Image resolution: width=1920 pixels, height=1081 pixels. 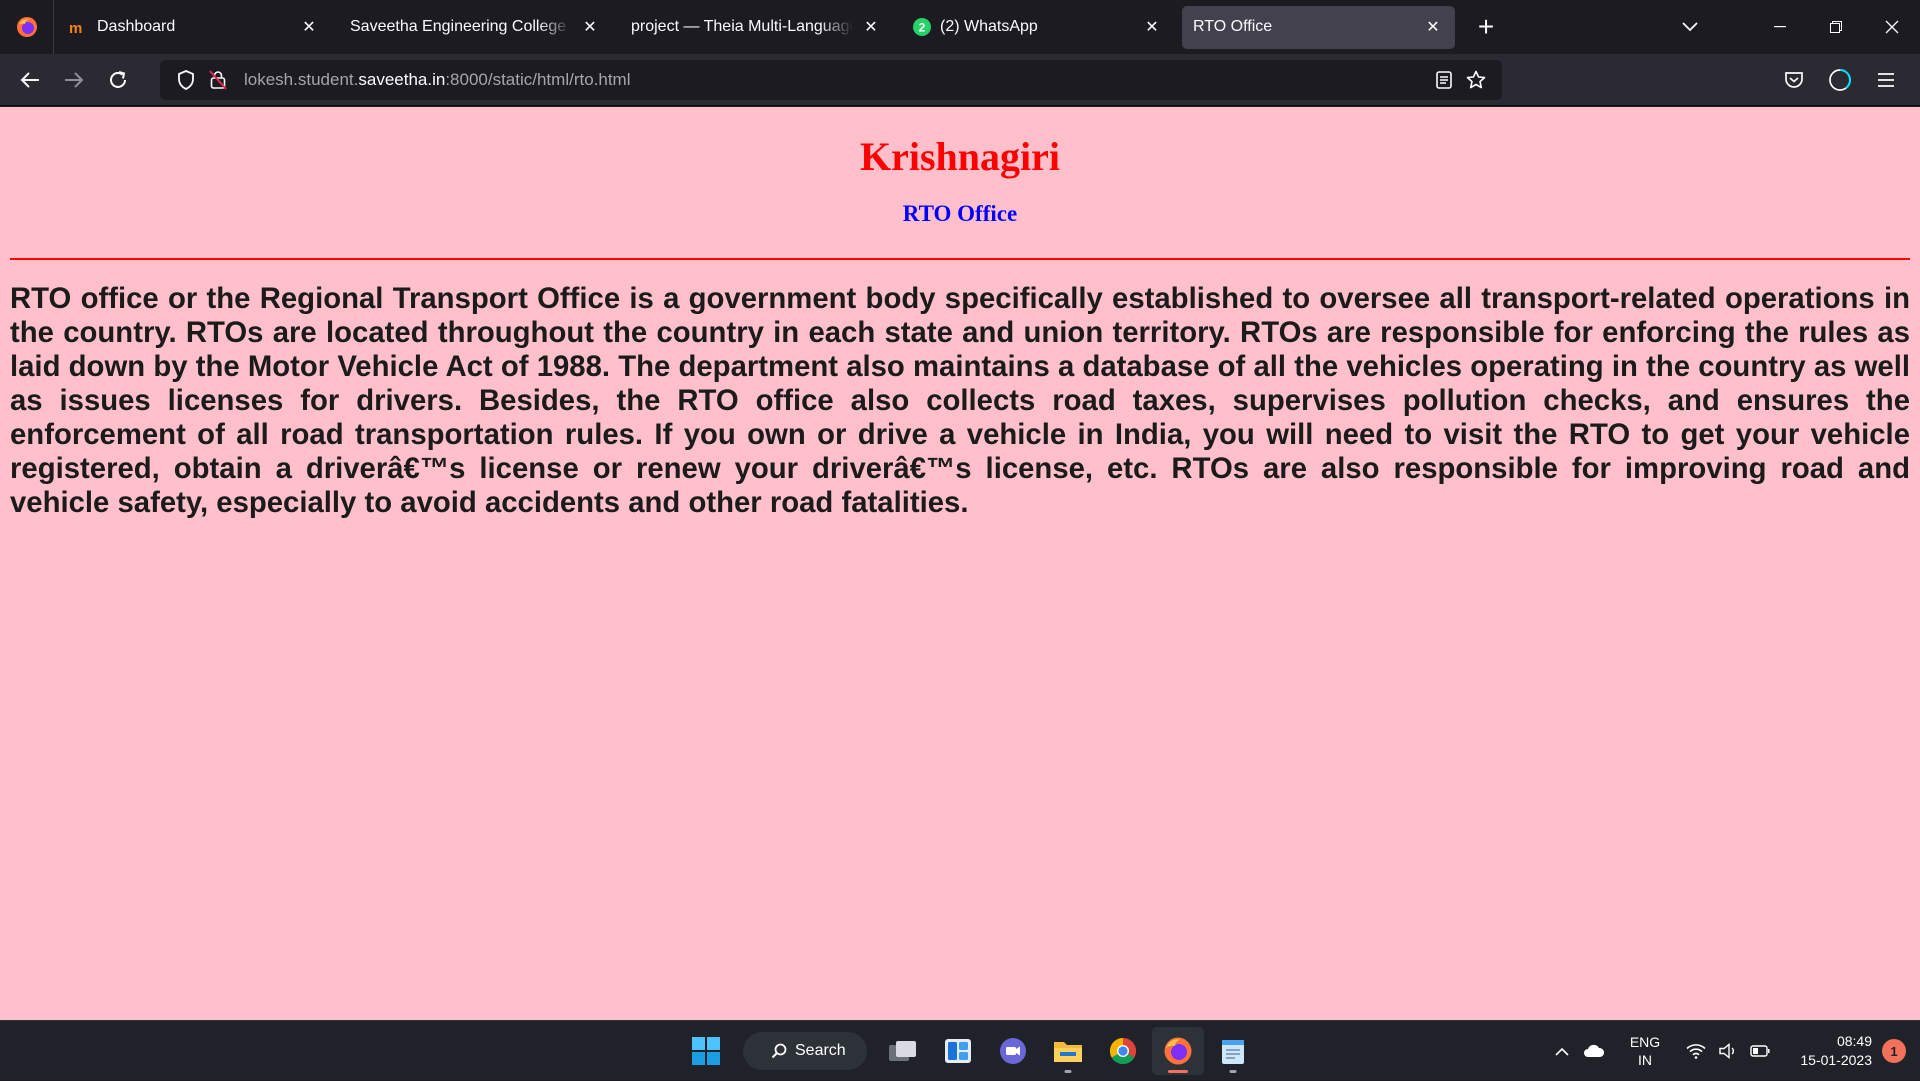 I want to click on restore-button, so click(x=1836, y=27).